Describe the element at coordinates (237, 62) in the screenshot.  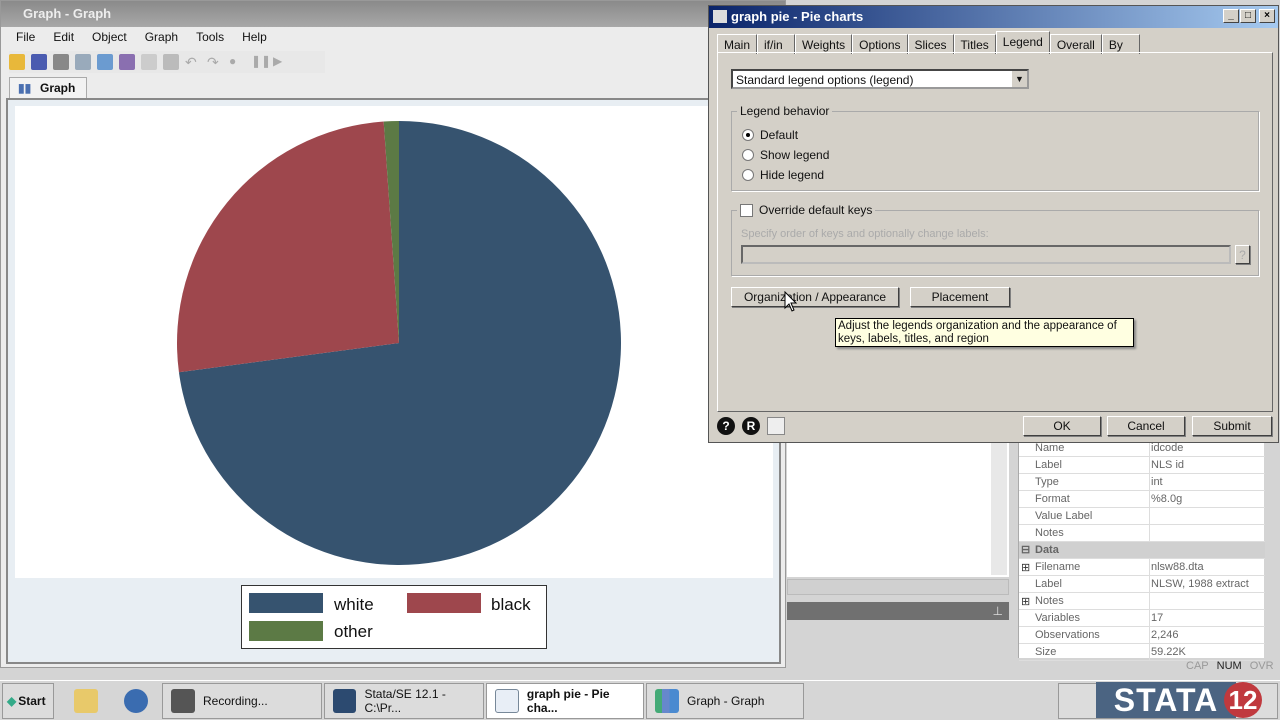
I see `record-icon: ●` at that location.